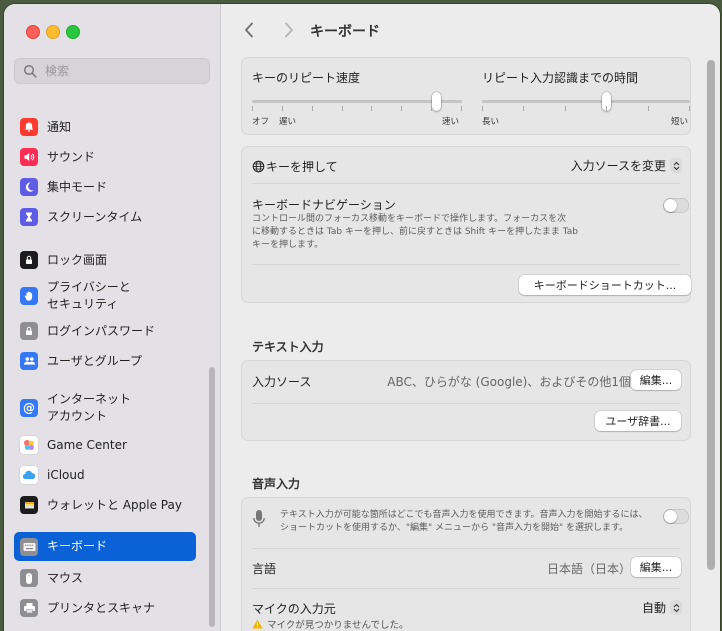  I want to click on wallet-icon, so click(29, 505).